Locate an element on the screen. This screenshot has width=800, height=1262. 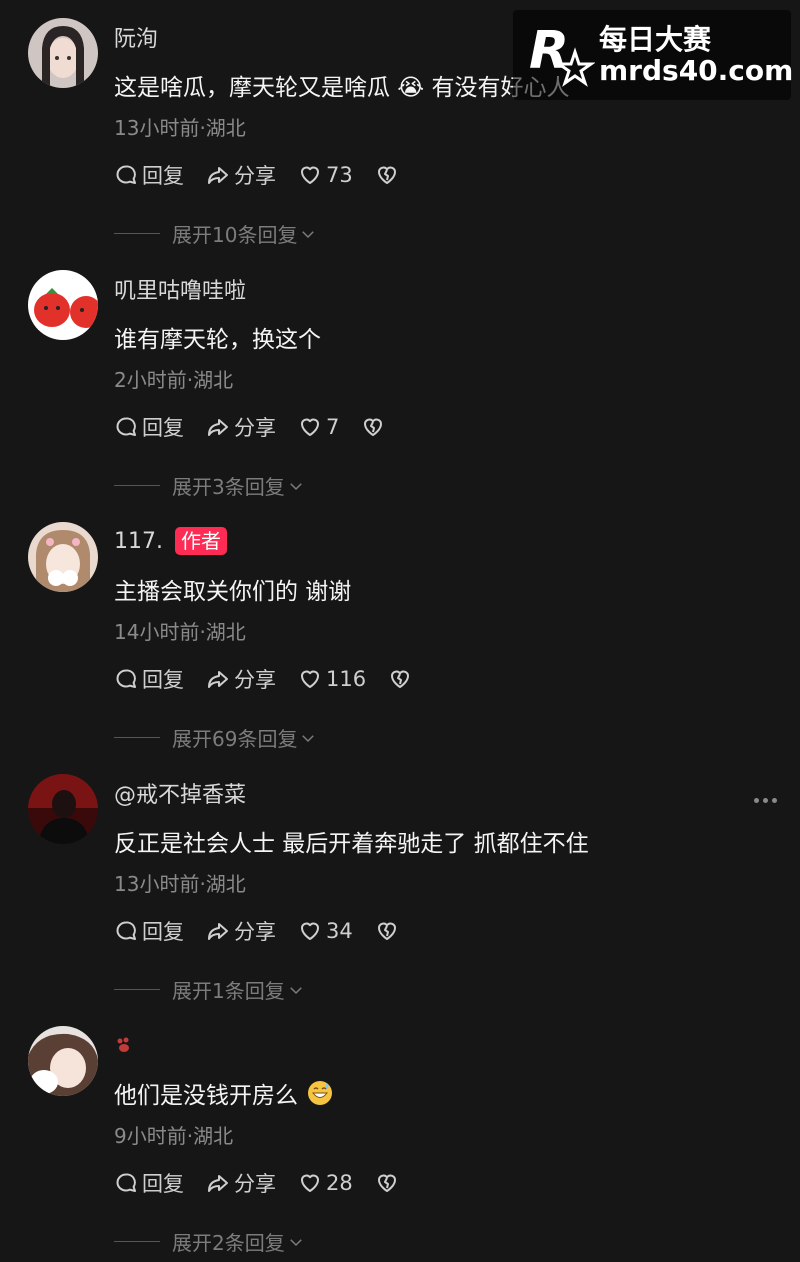
comment-text: 主播会取关你们的 谢谢 is located at coordinates (232, 589).